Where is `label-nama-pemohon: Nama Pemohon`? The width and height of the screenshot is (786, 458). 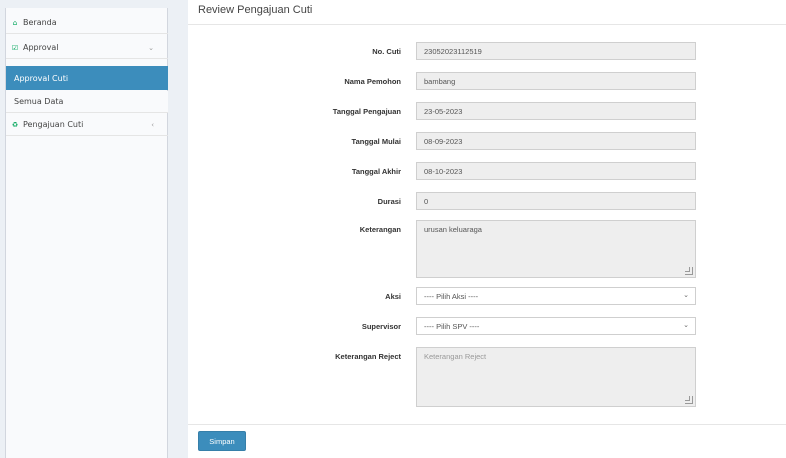
label-nama-pemohon: Nama Pemohon is located at coordinates (372, 81).